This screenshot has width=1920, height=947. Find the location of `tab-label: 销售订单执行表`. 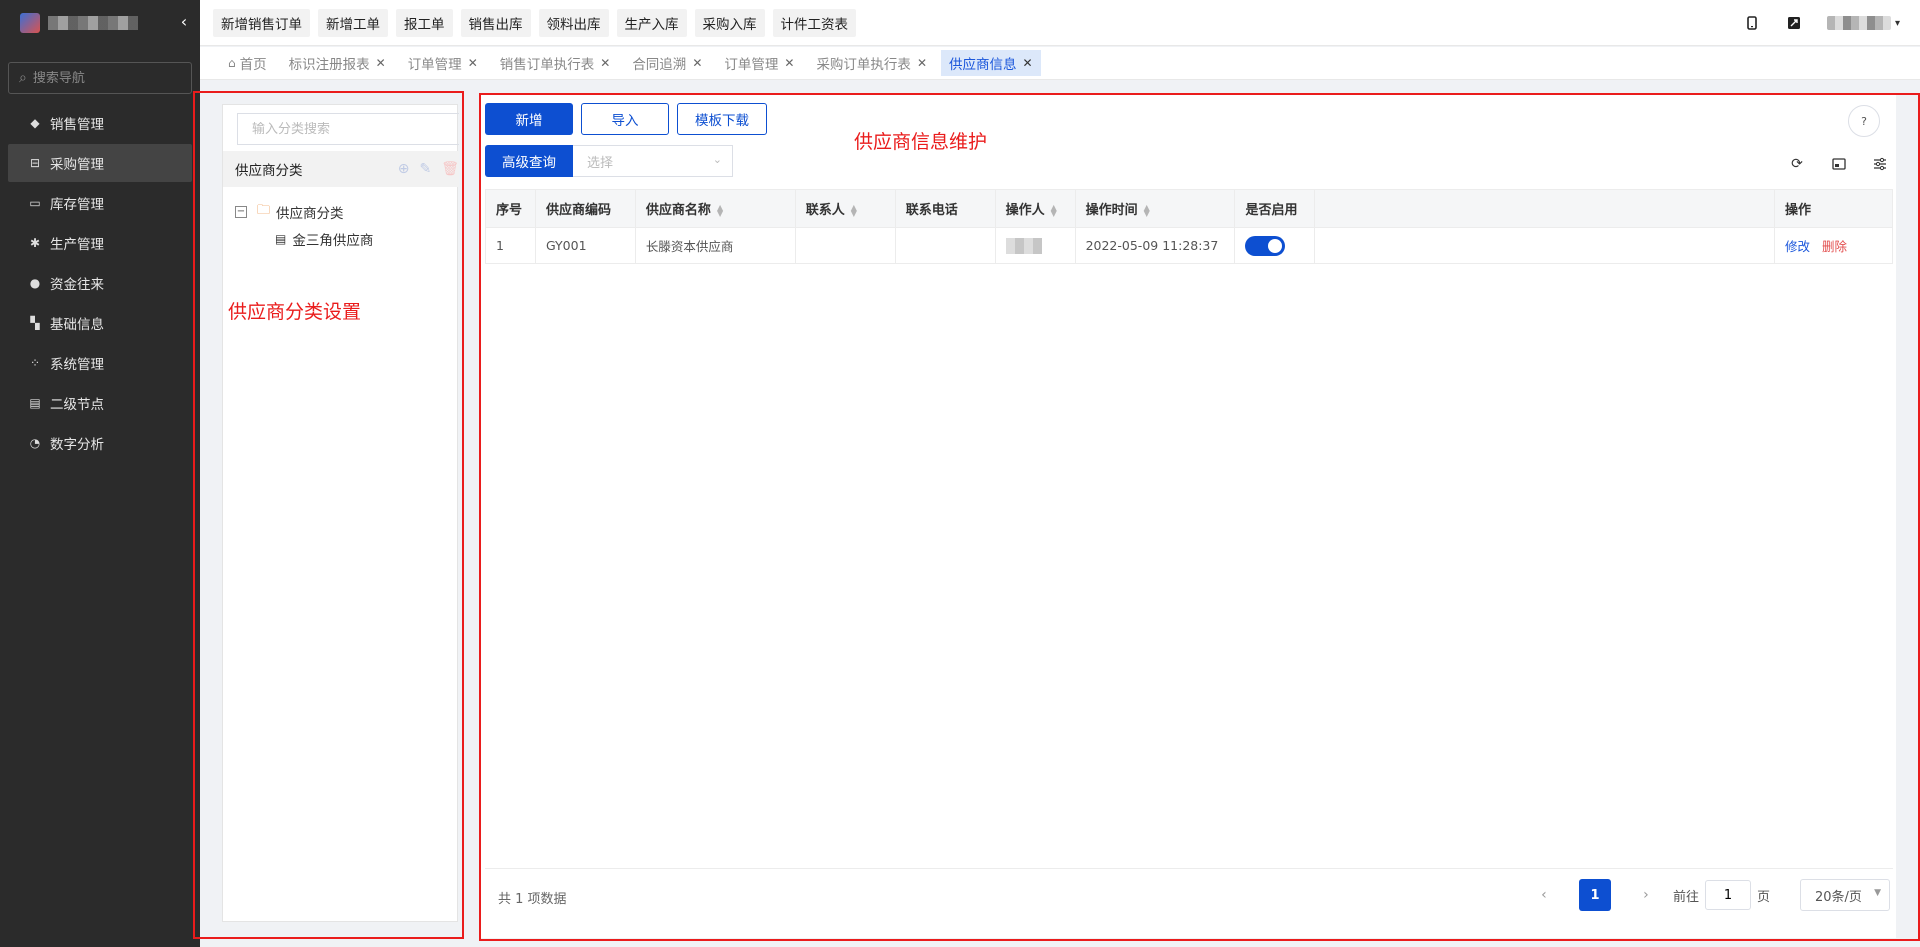

tab-label: 销售订单执行表 is located at coordinates (547, 65).